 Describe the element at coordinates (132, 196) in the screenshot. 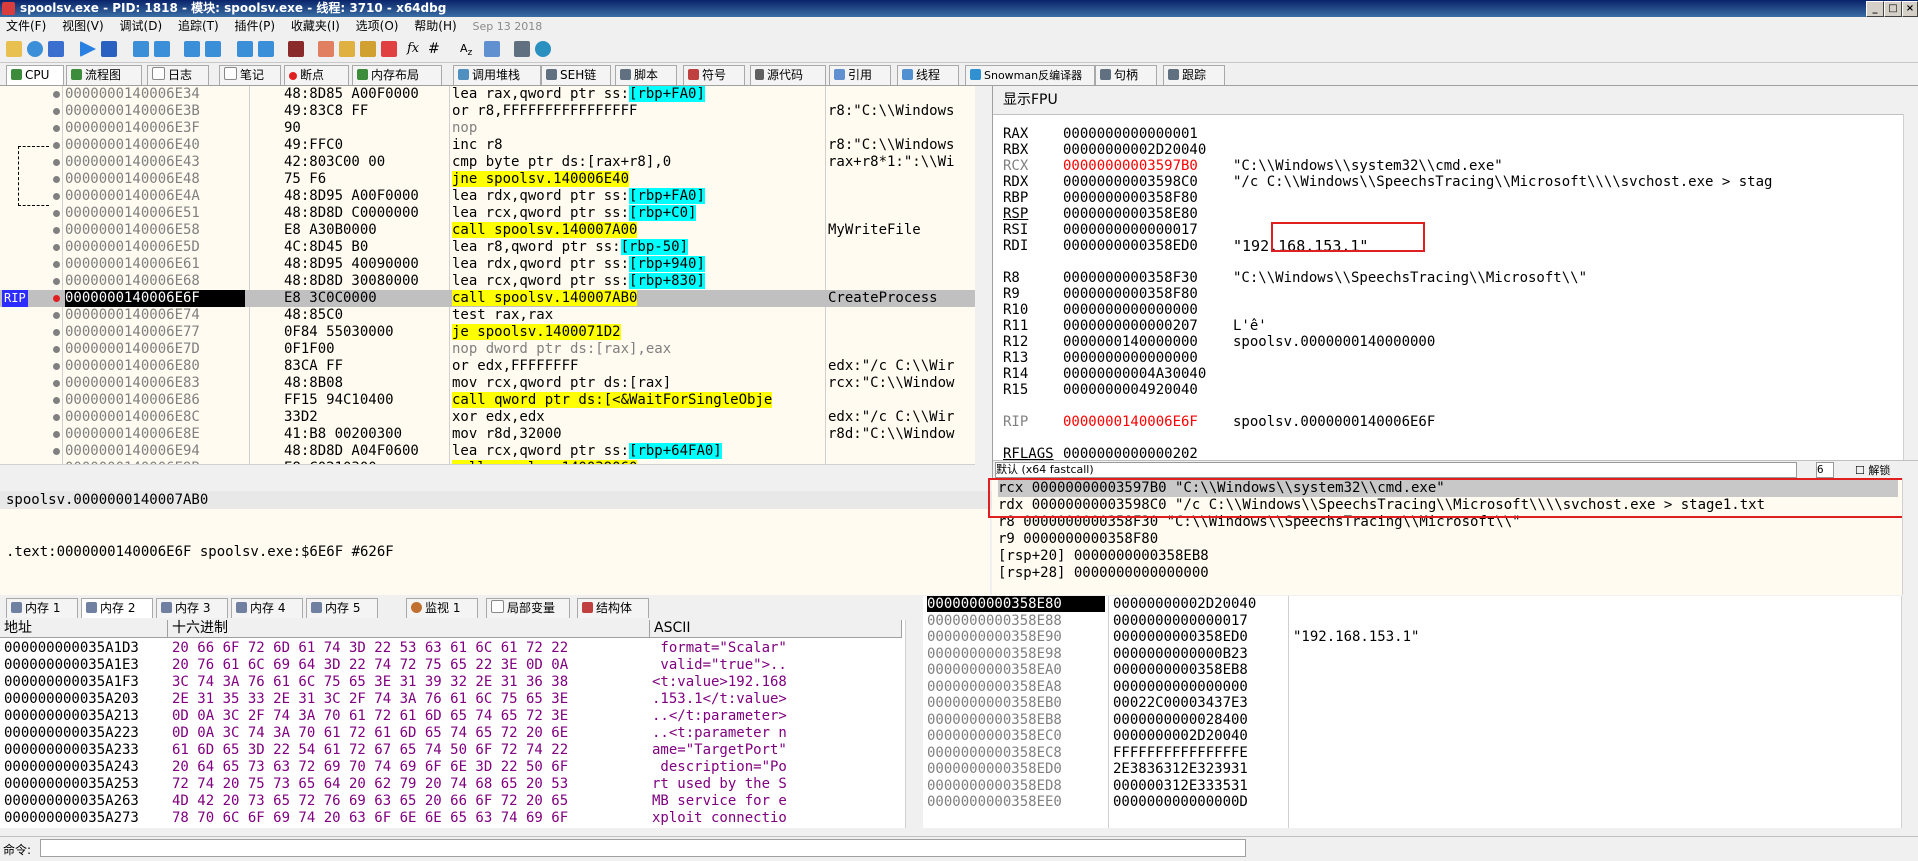

I see `instruction-address: 0000000140006E4A` at that location.